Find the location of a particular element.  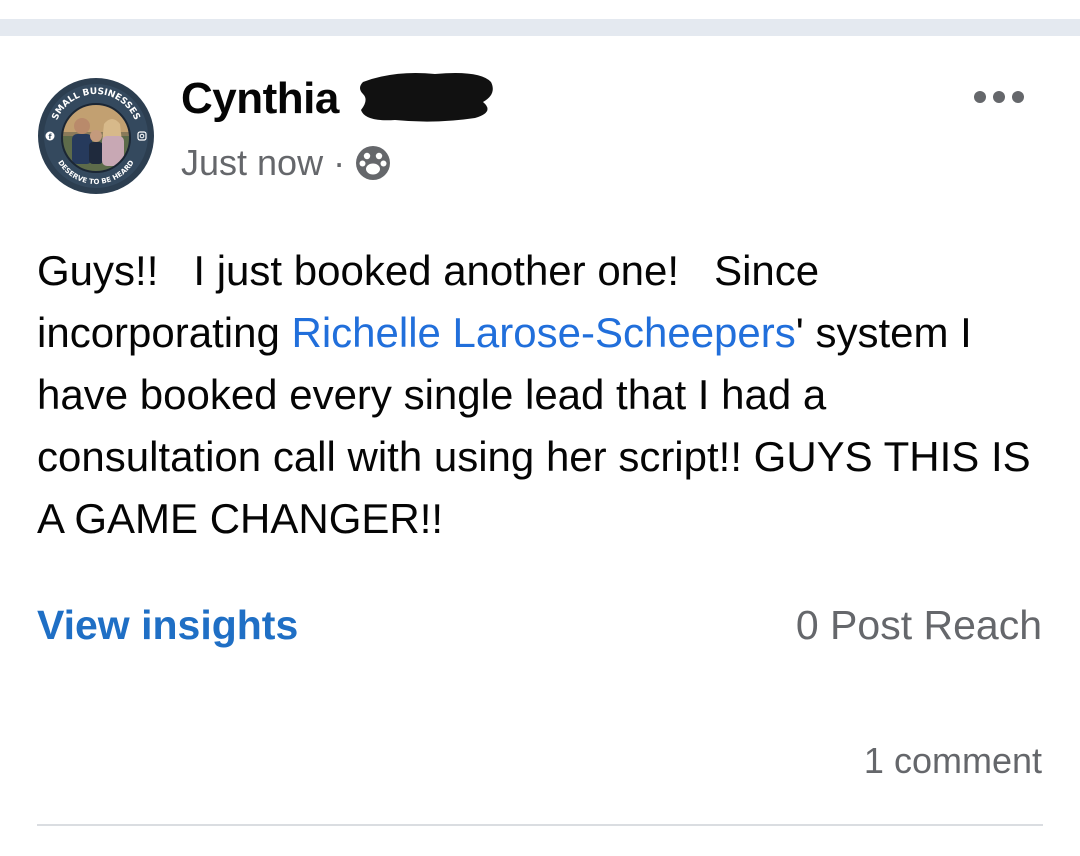

post-reach-count: 0 Post Reach is located at coordinates (918, 625).